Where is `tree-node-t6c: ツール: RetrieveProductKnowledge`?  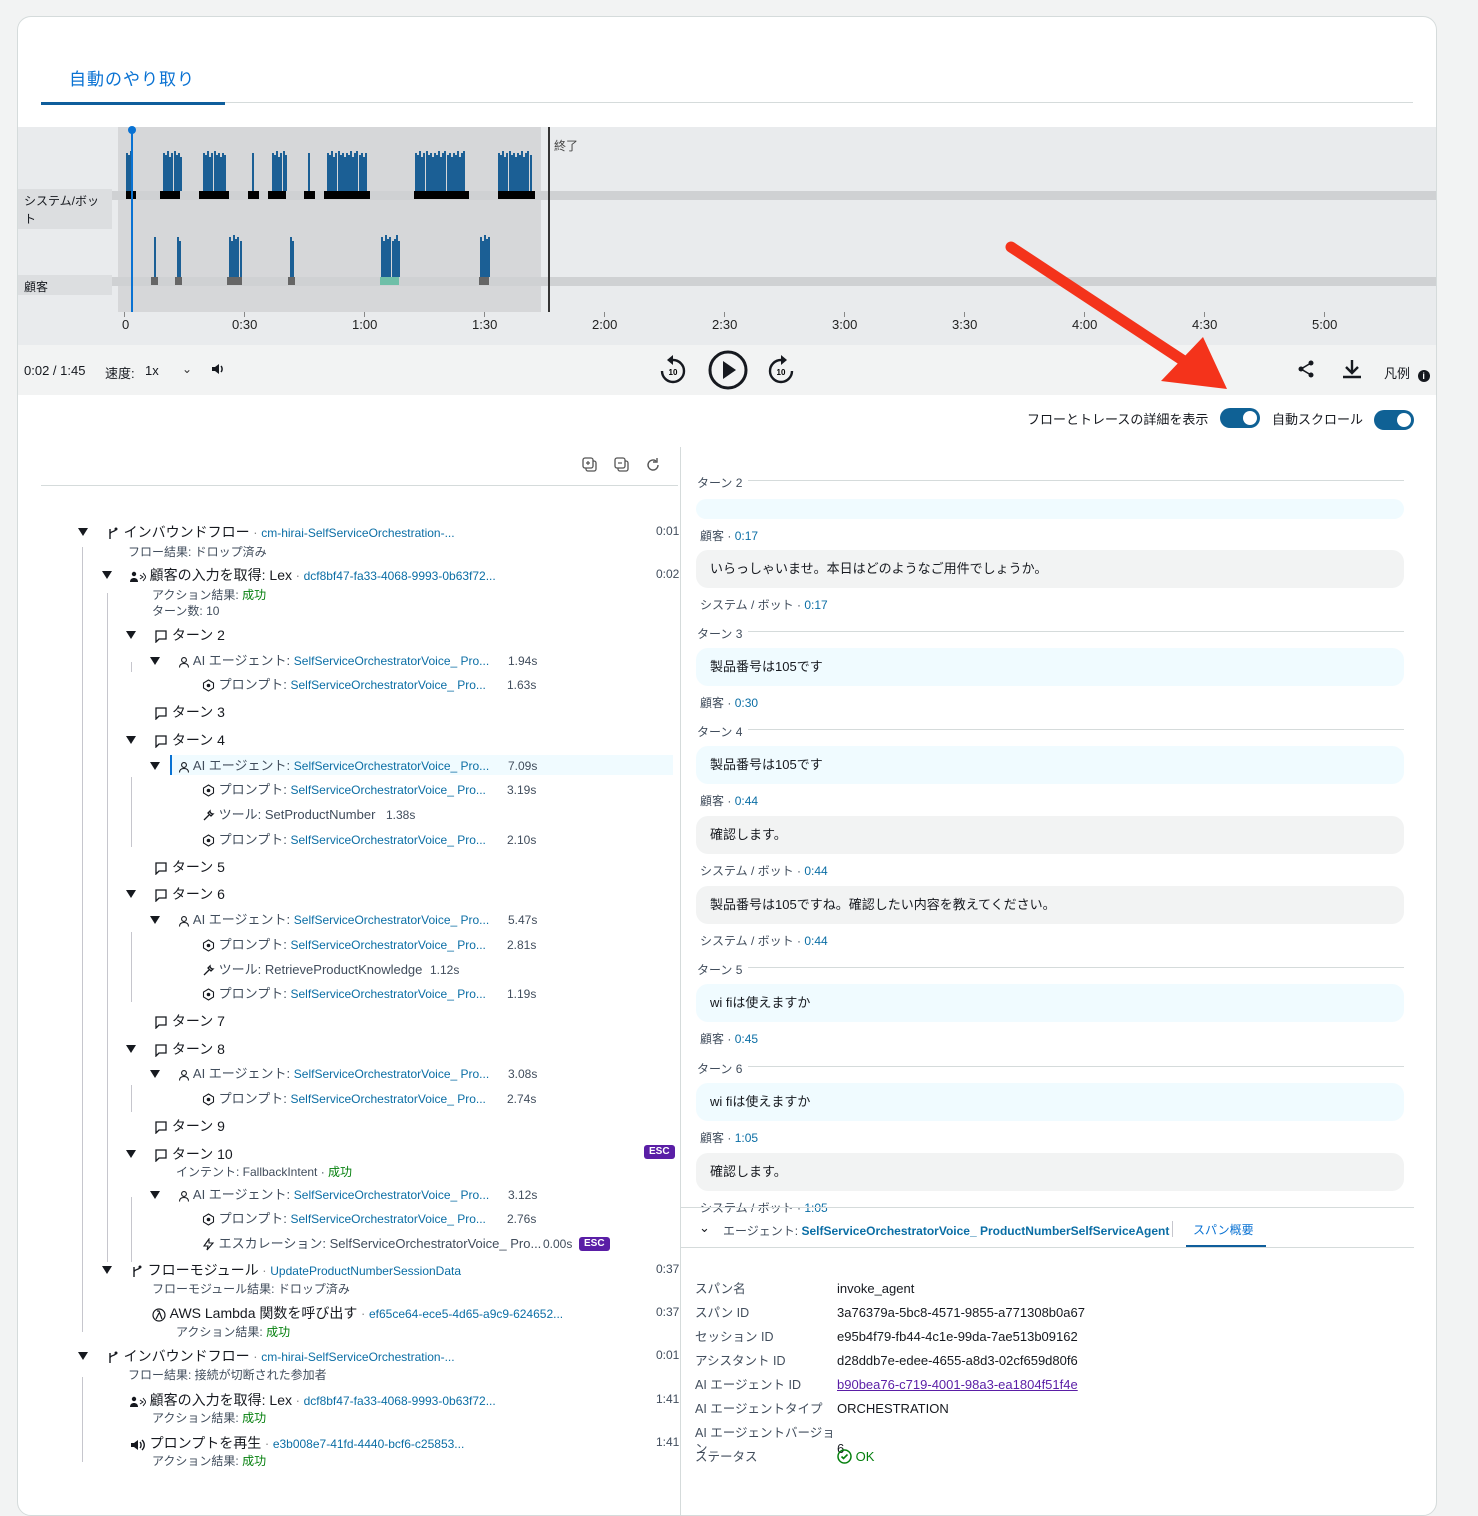 tree-node-t6c: ツール: RetrieveProductKnowledge is located at coordinates (312, 970).